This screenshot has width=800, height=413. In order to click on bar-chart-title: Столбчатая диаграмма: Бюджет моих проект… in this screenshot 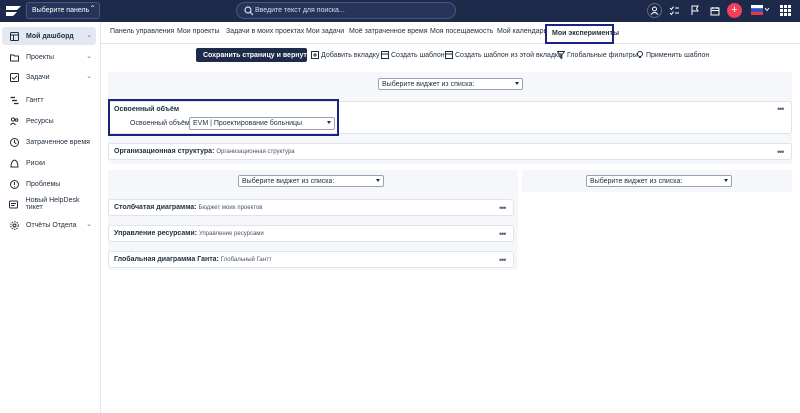, I will do `click(188, 207)`.